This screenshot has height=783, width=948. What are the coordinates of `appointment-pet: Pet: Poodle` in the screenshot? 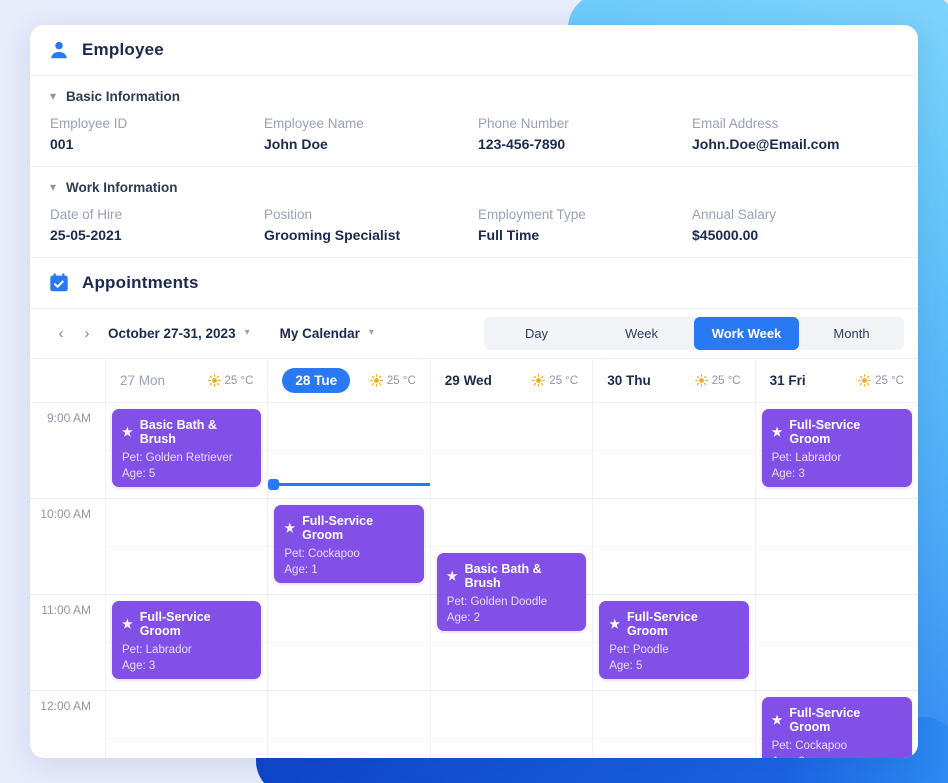 It's located at (639, 650).